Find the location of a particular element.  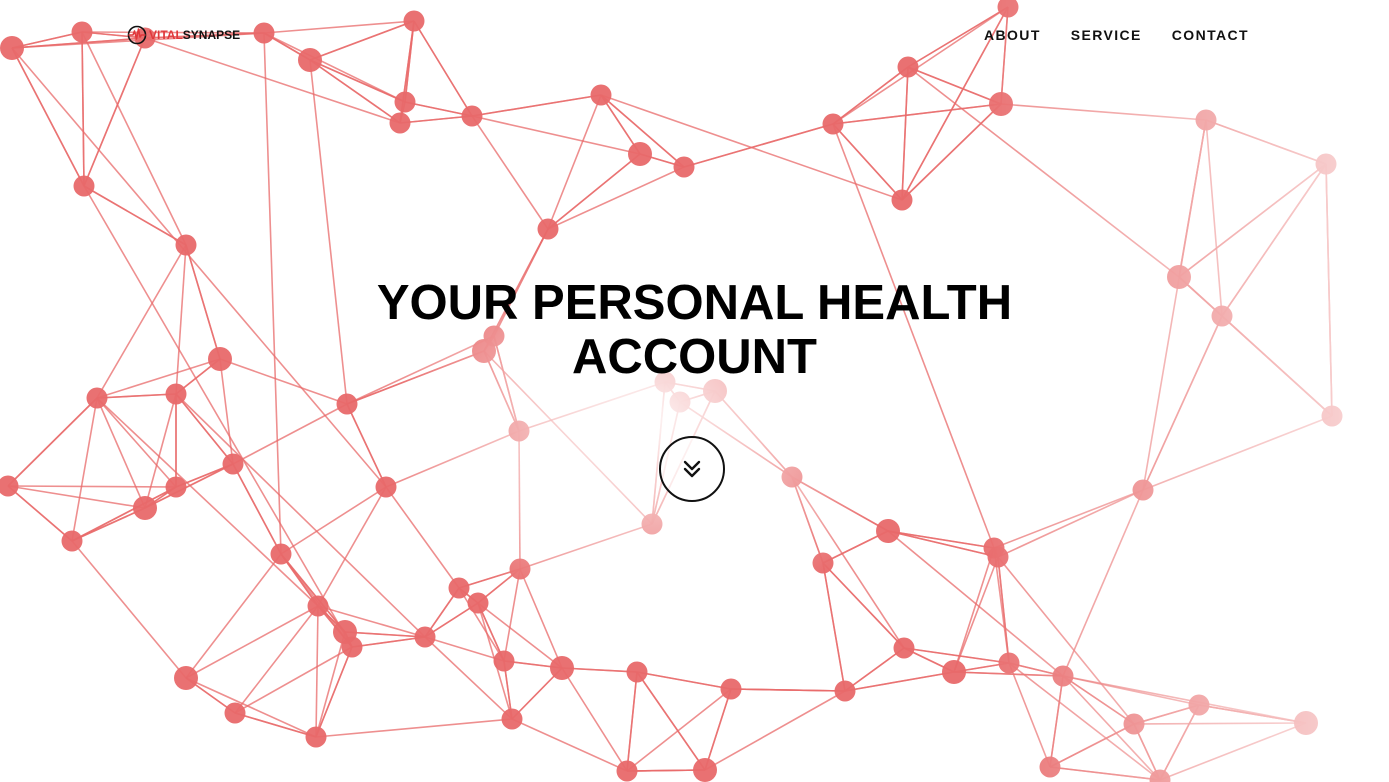

brand-logo: VITALSYNAPSE is located at coordinates (183, 35).